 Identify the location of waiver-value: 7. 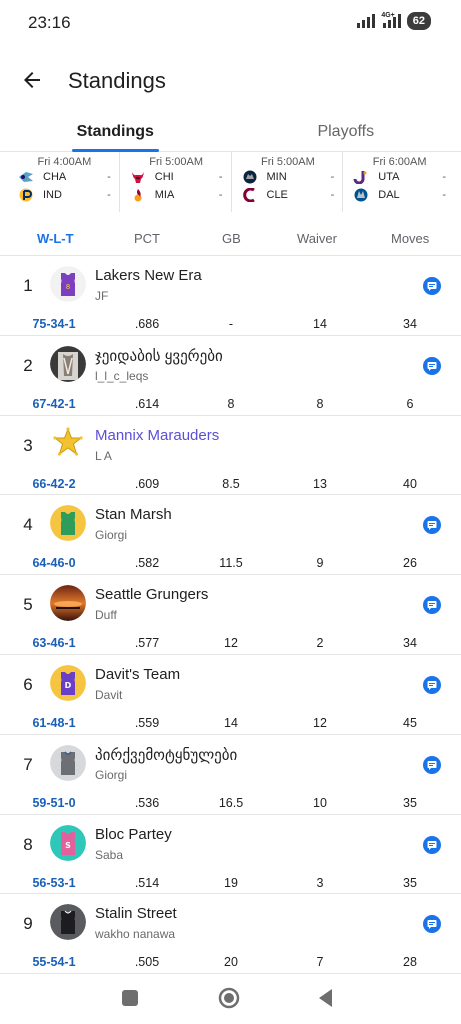
(320, 962).